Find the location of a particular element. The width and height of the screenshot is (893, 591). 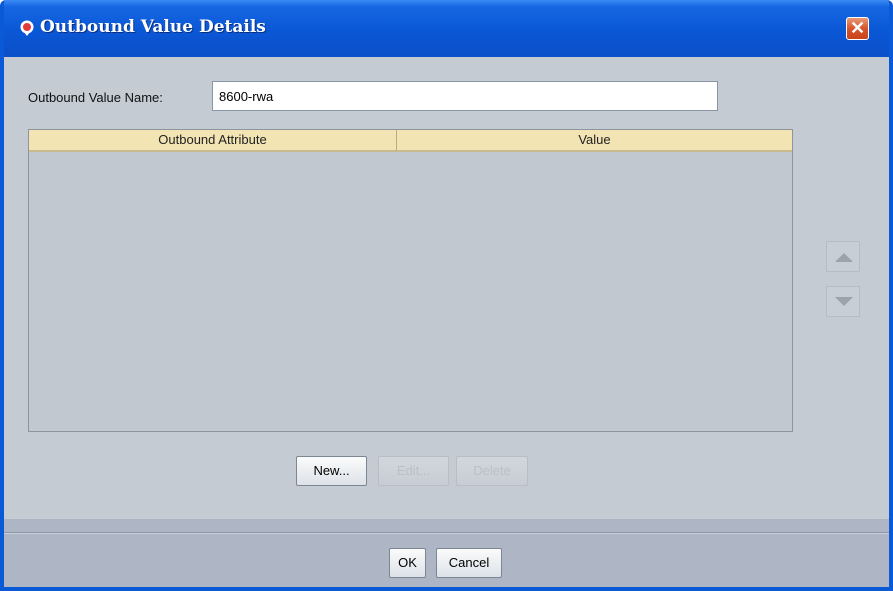

cancel-button: Cancel is located at coordinates (469, 563).